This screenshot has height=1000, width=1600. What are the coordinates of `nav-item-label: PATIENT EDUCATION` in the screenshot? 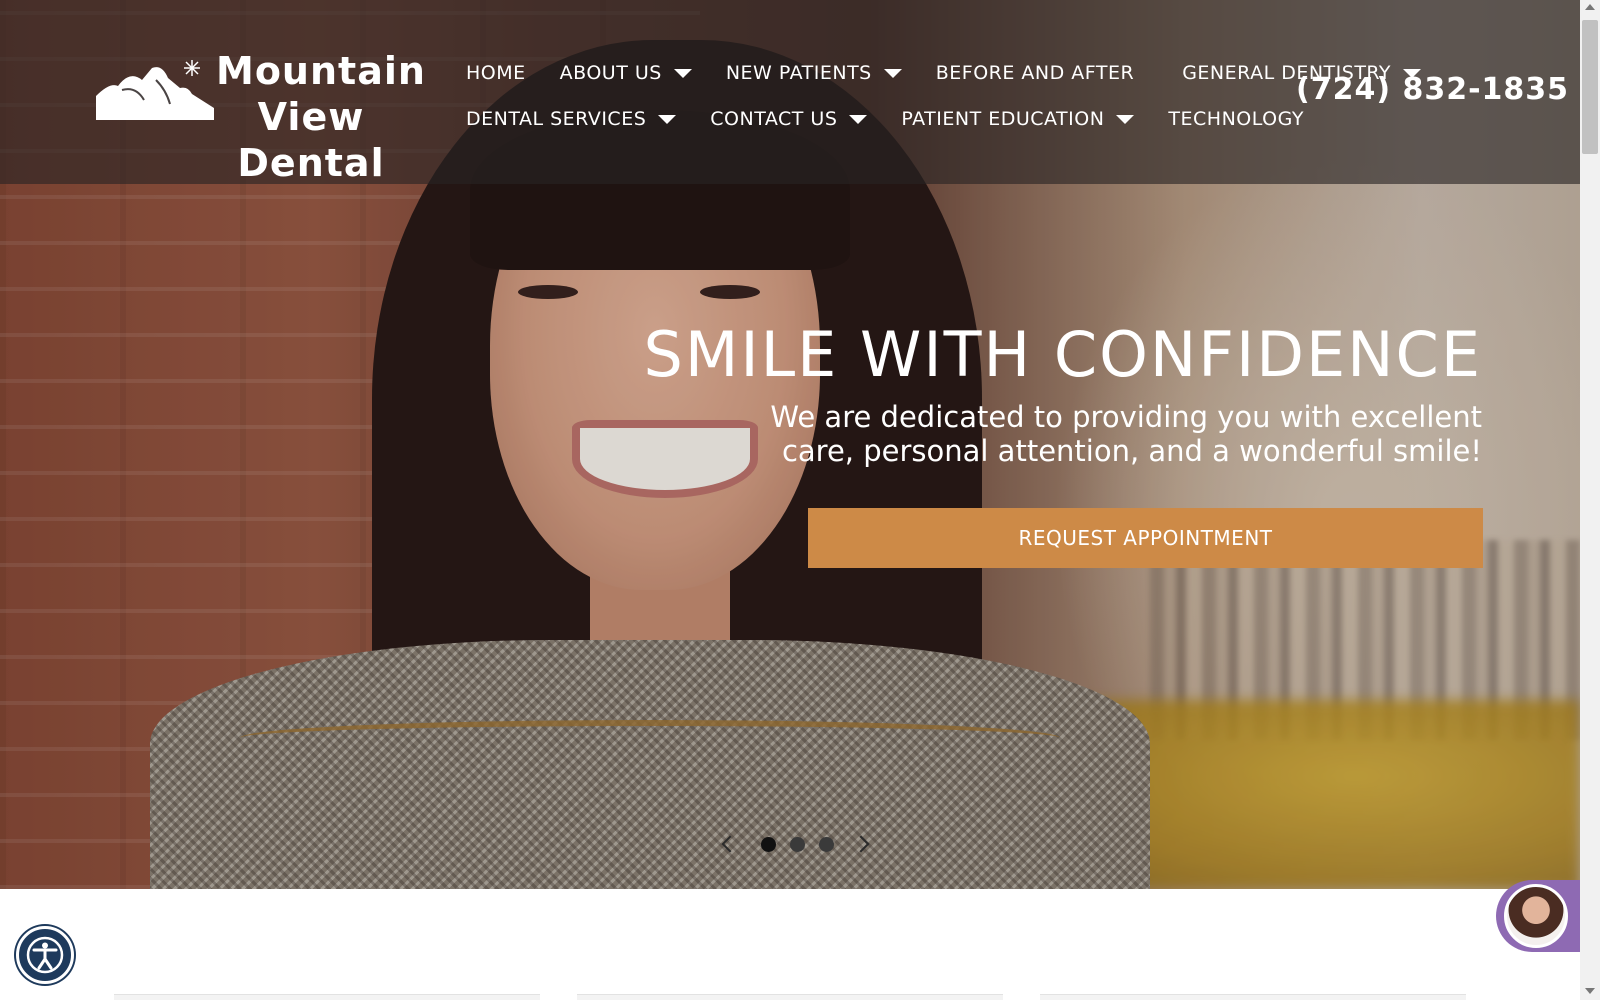 It's located at (1003, 119).